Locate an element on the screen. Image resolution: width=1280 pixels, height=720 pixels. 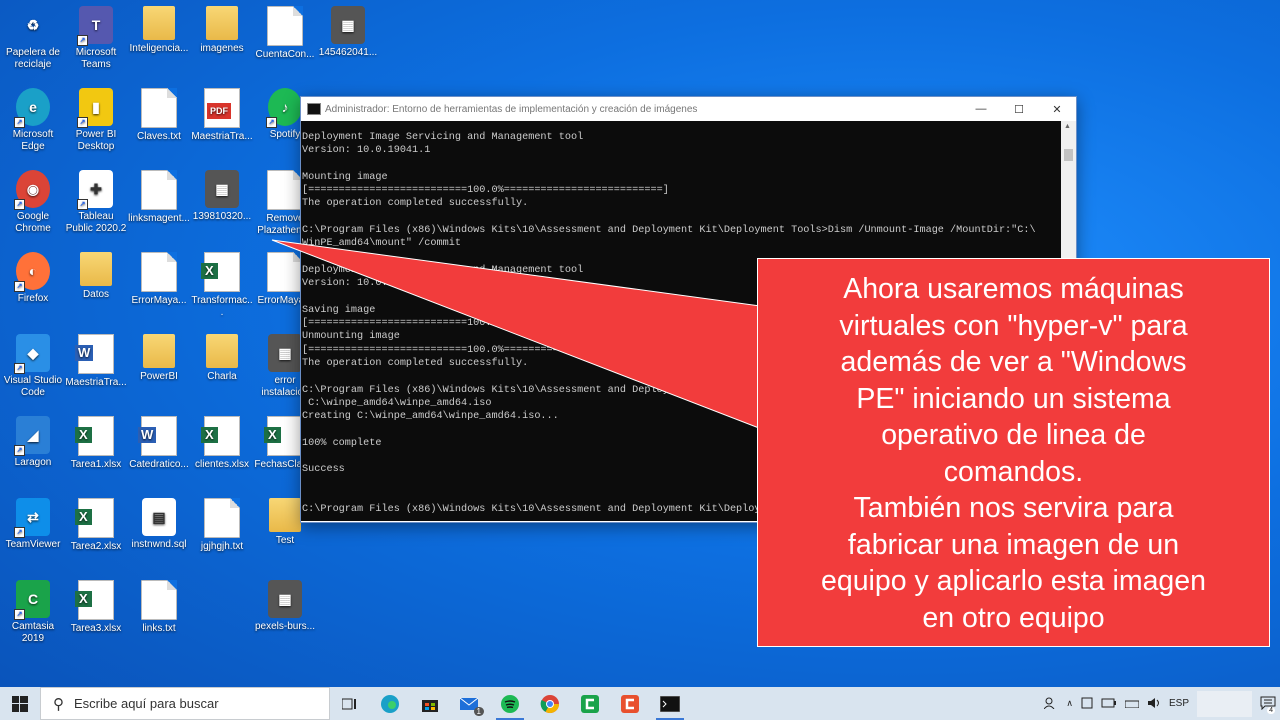
store-icon is located at coordinates (430, 705).